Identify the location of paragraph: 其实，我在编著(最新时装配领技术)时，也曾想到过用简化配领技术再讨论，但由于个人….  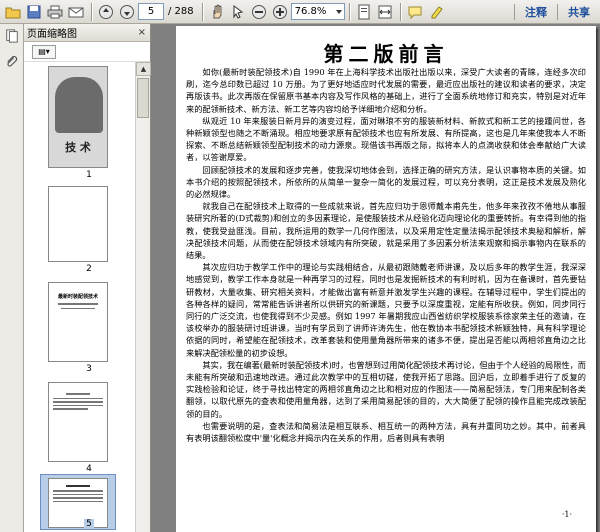
(386, 389).